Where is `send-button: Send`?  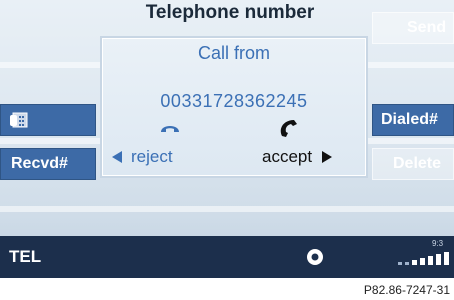
send-button: Send is located at coordinates (413, 28).